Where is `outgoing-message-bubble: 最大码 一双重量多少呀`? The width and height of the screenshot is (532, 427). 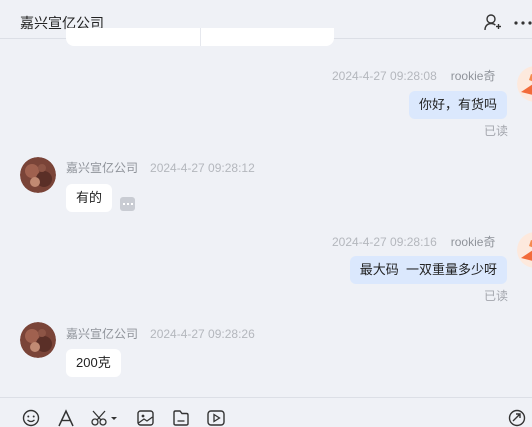 outgoing-message-bubble: 最大码 一双重量多少呀 is located at coordinates (428, 270).